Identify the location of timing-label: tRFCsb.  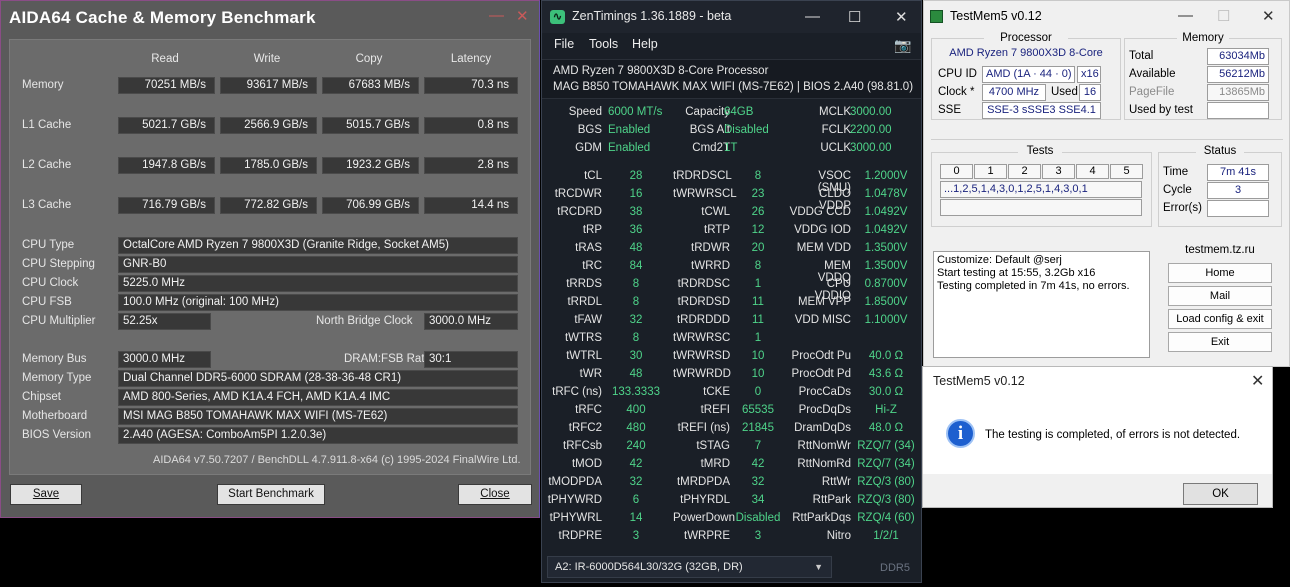
(582, 446).